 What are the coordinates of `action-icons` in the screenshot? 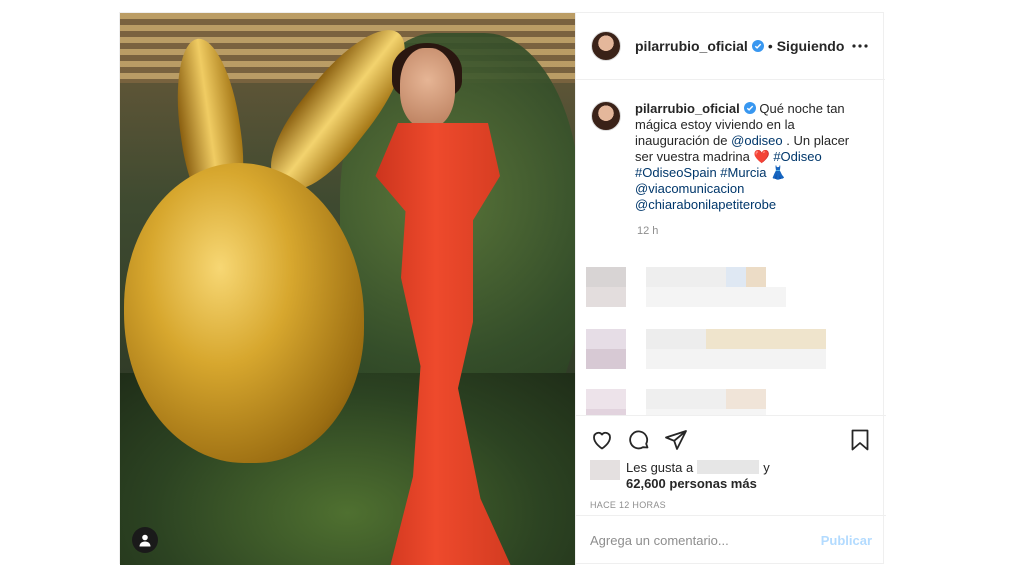 It's located at (731, 440).